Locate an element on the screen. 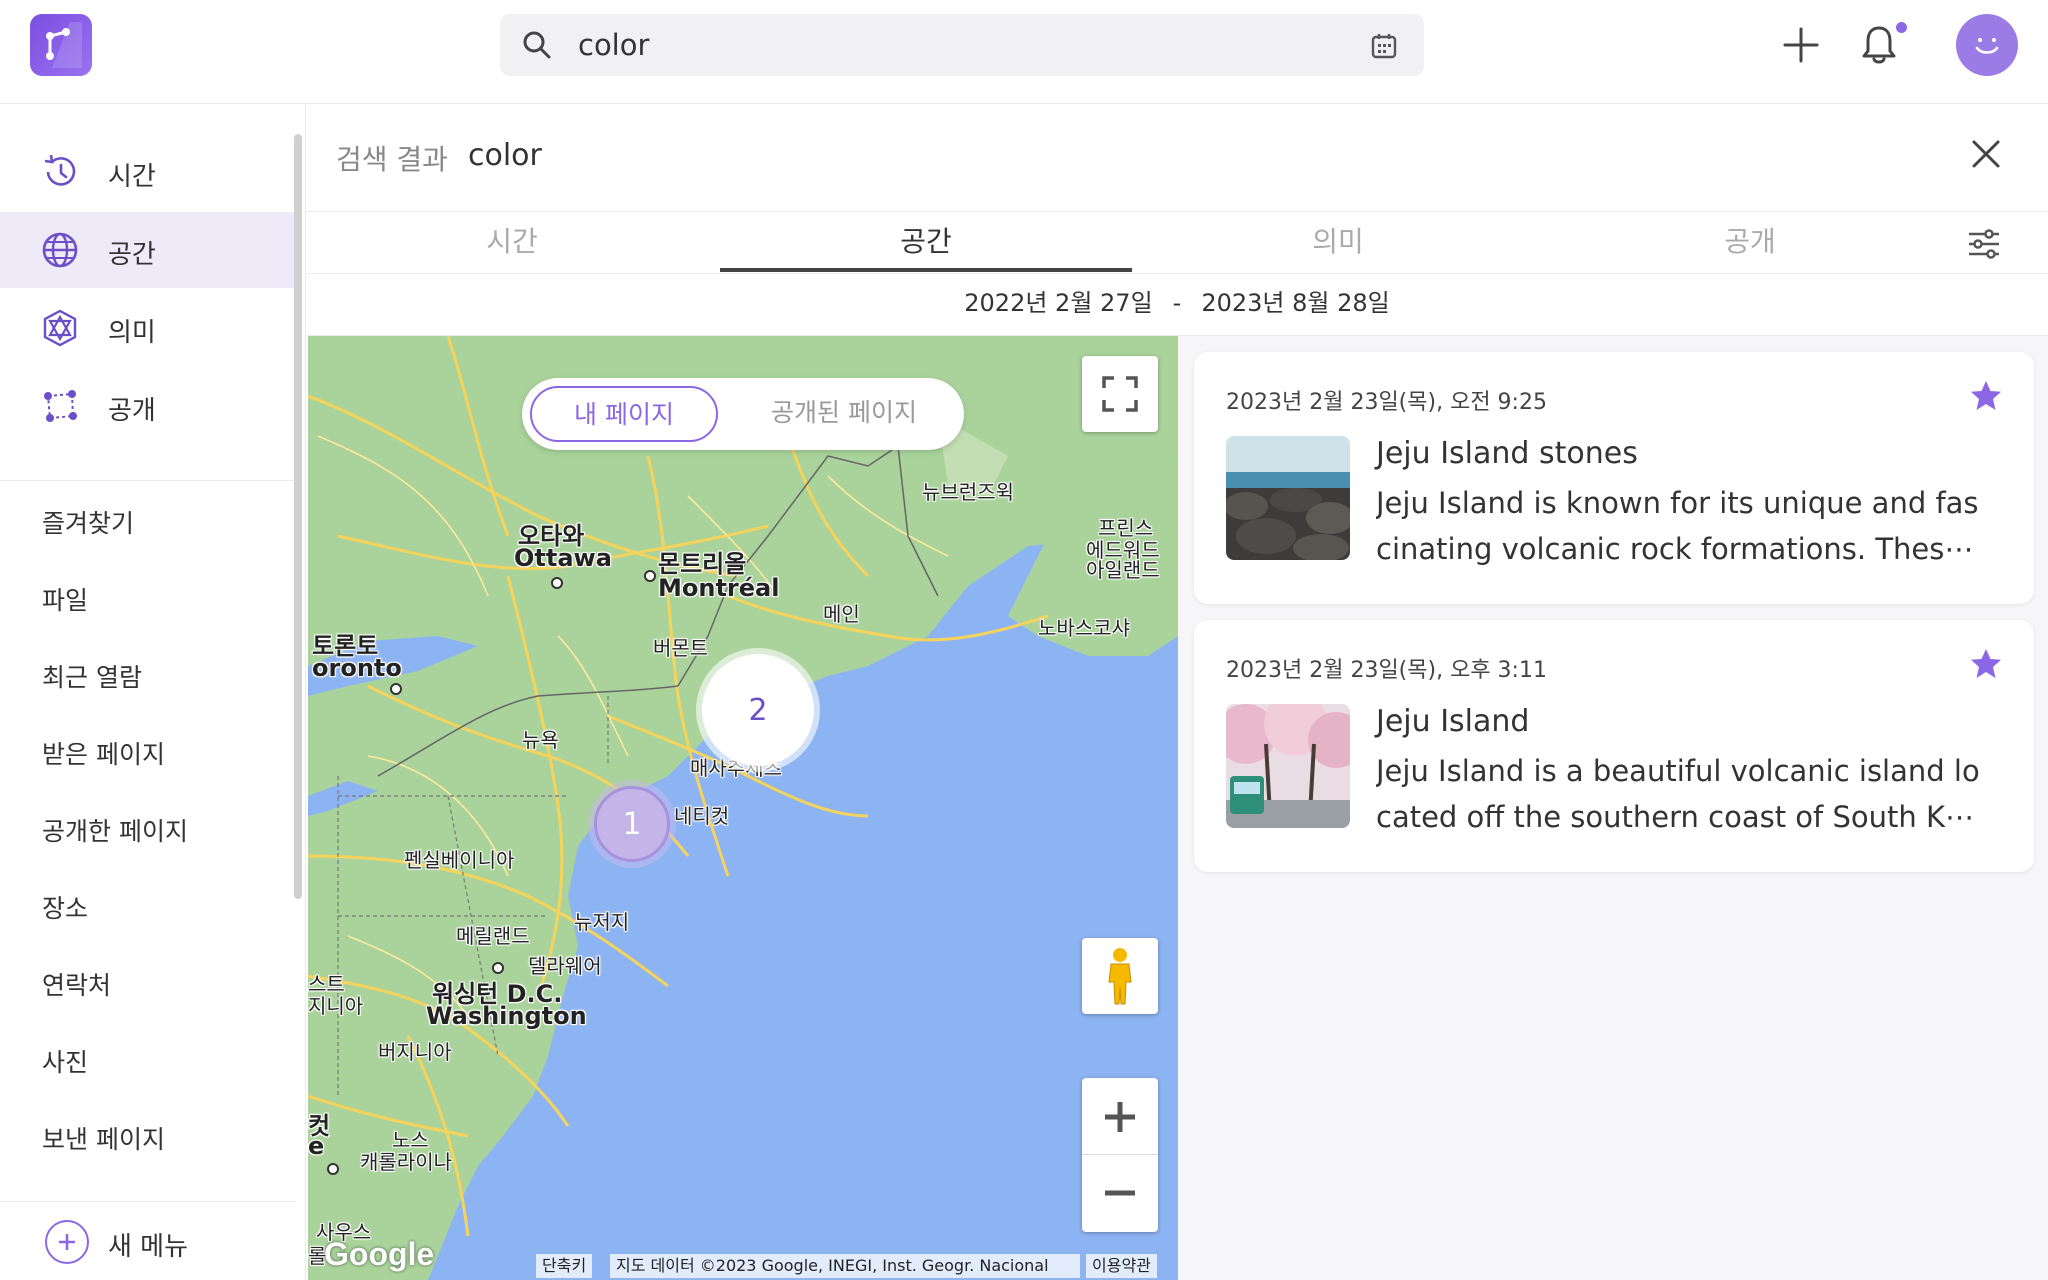 This screenshot has width=2048, height=1280. sidebar-menu-received: 받은 페이지 is located at coordinates (103, 753).